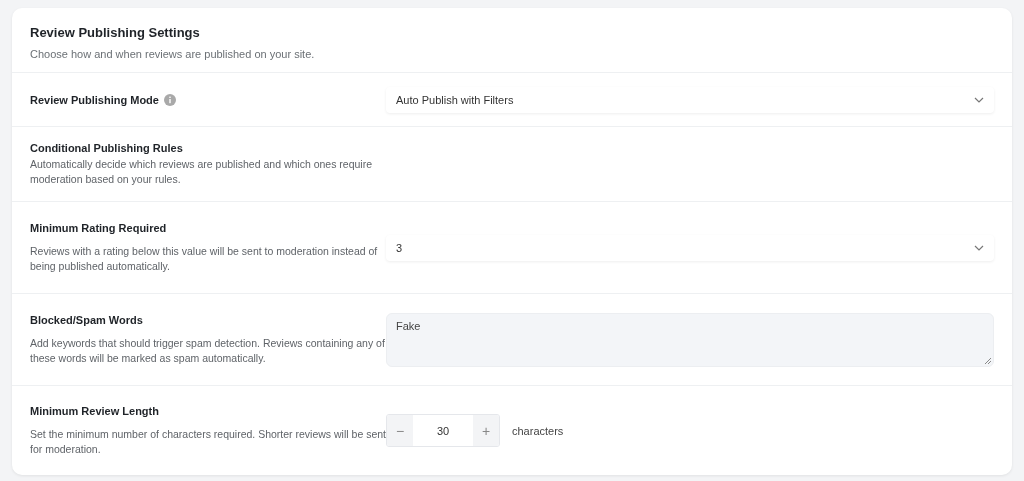 This screenshot has height=481, width=1024. Describe the element at coordinates (98, 227) in the screenshot. I see `setting-label: Minimum Rating Required` at that location.